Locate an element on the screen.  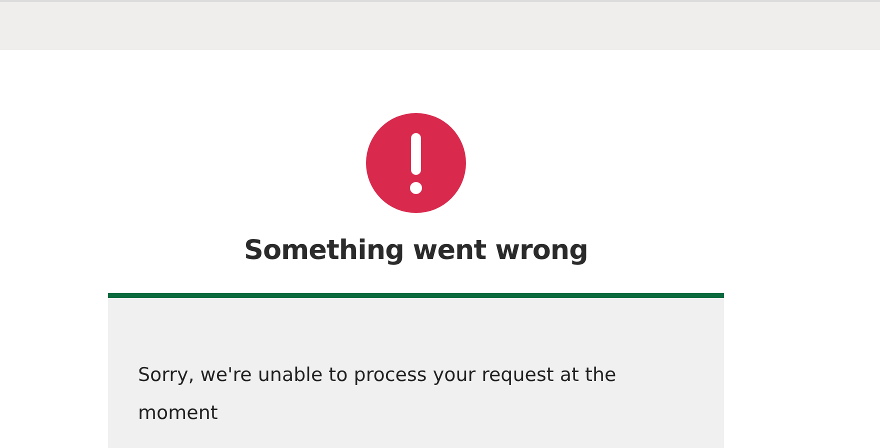
error-message: Sorry, we're unable to process your request at the moment is located at coordinates (378, 394).